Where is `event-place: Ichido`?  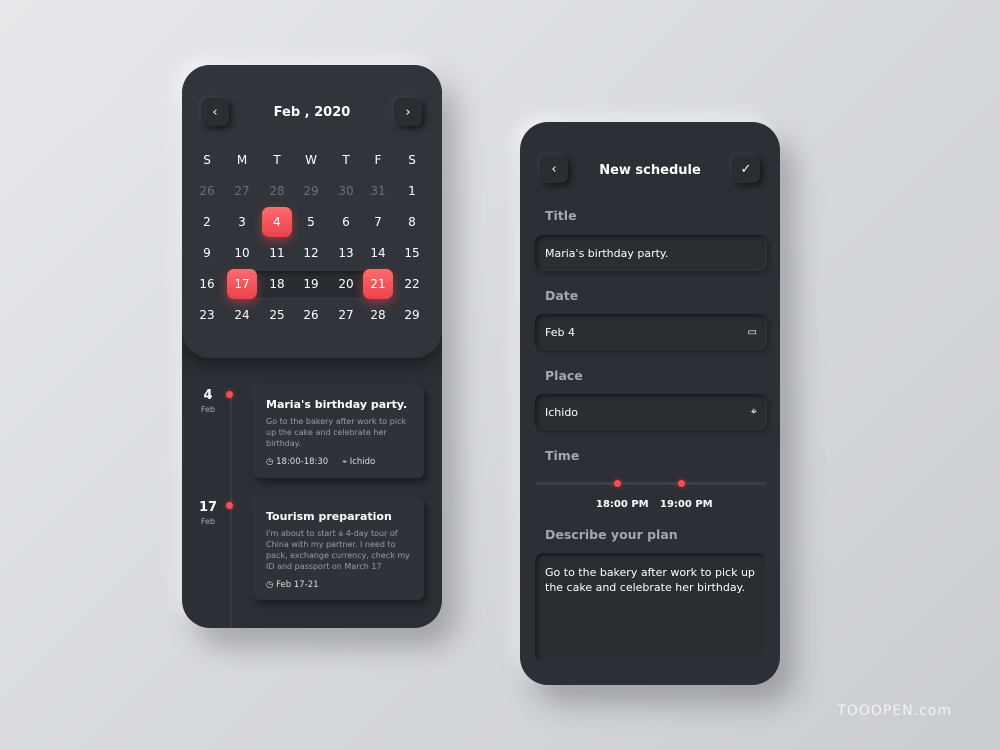 event-place: Ichido is located at coordinates (362, 462).